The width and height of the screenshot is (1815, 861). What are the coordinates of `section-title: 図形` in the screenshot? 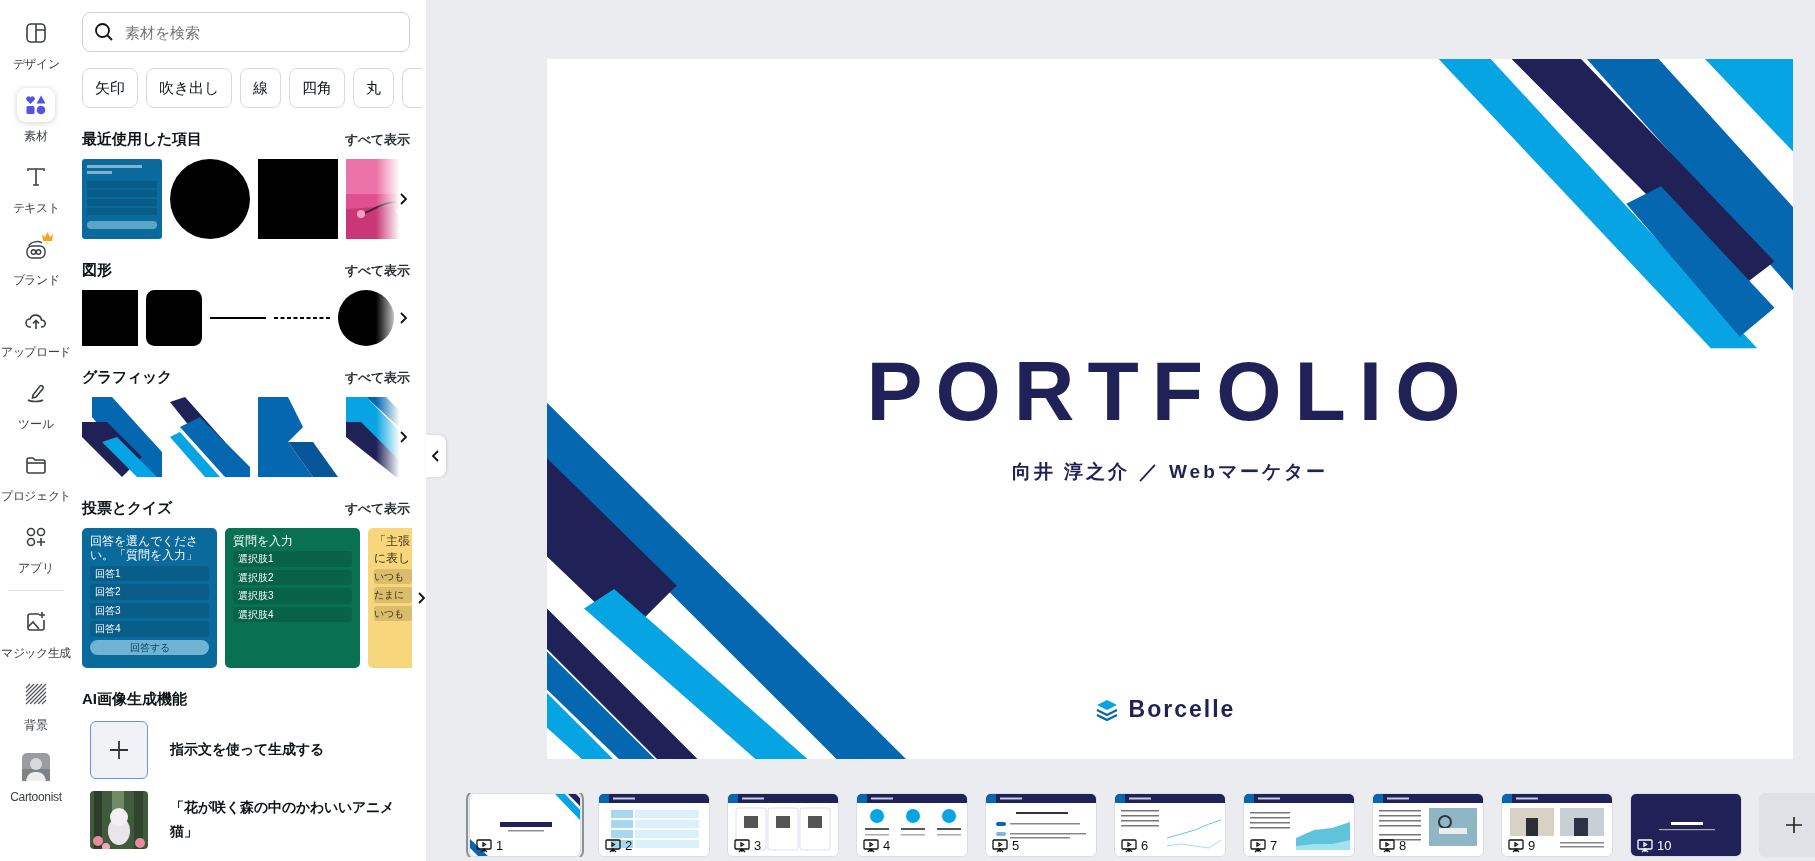 It's located at (97, 270).